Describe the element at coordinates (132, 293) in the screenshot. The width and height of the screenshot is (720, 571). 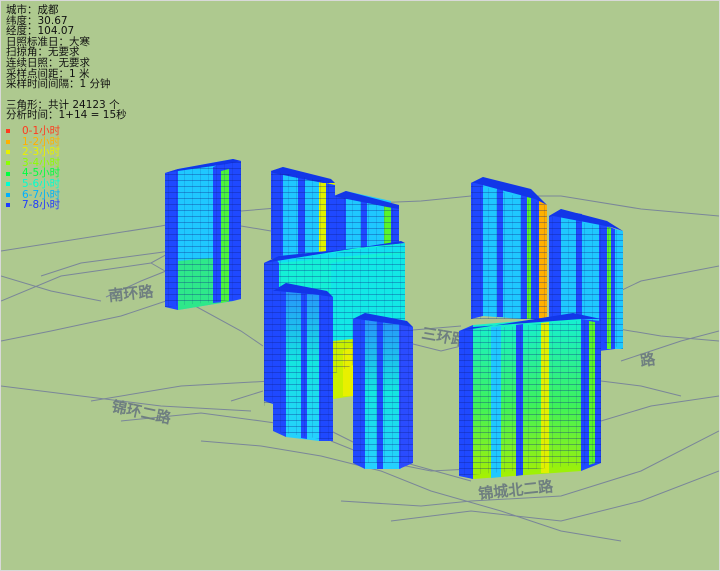
I see `road-label-top-left: 南环路` at that location.